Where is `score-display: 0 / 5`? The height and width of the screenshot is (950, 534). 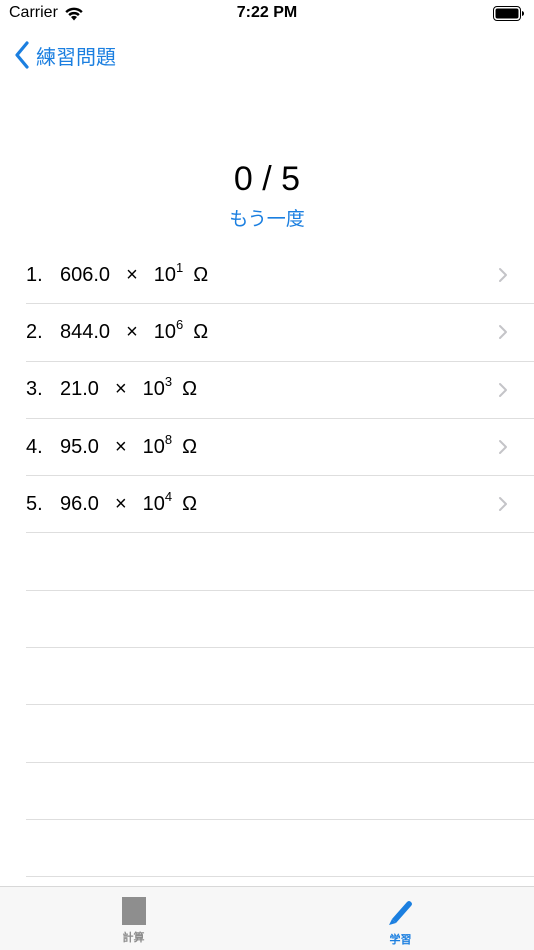
score-display: 0 / 5 is located at coordinates (267, 179).